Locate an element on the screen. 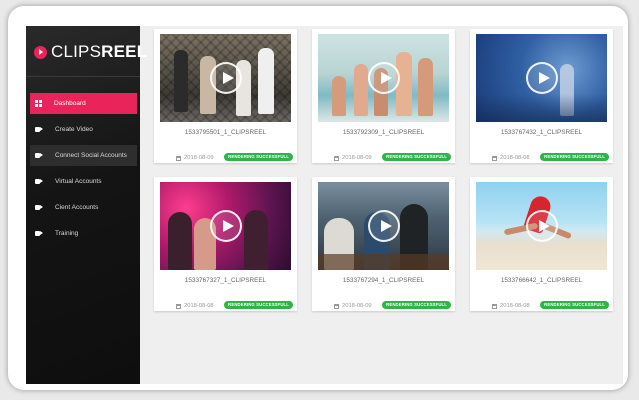 The height and width of the screenshot is (400, 639). sidebar-item-create-video: Create Video is located at coordinates (83, 129).